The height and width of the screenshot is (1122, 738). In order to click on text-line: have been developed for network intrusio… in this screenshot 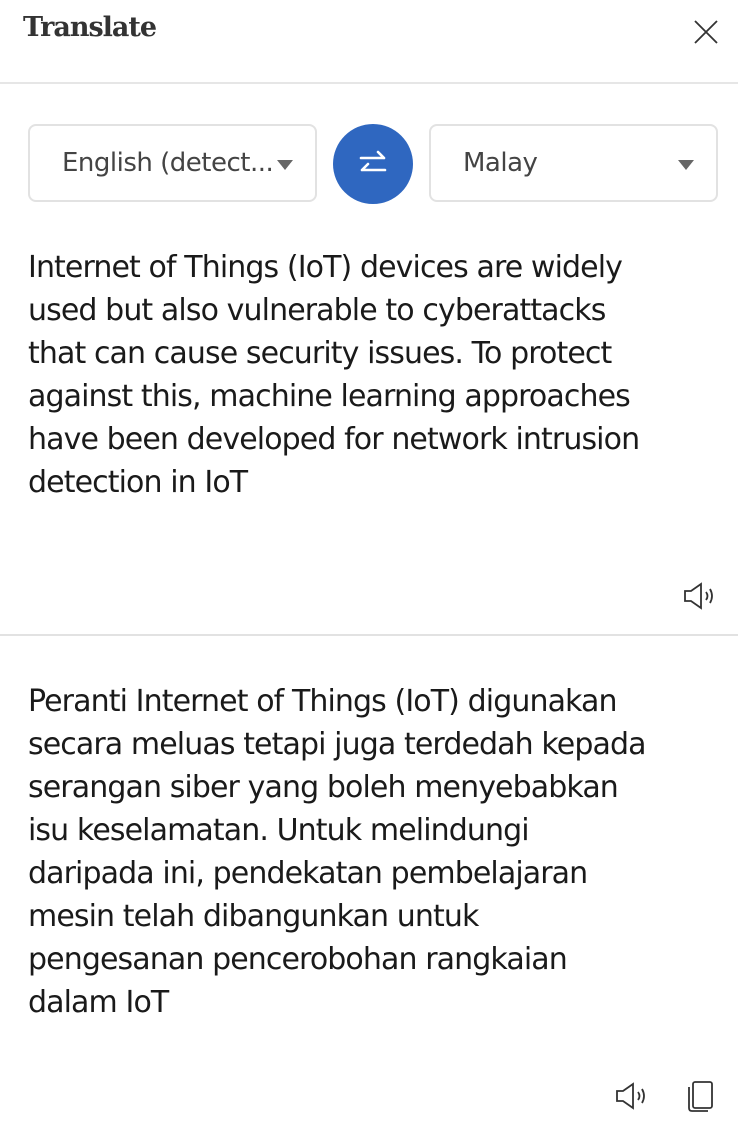, I will do `click(334, 439)`.